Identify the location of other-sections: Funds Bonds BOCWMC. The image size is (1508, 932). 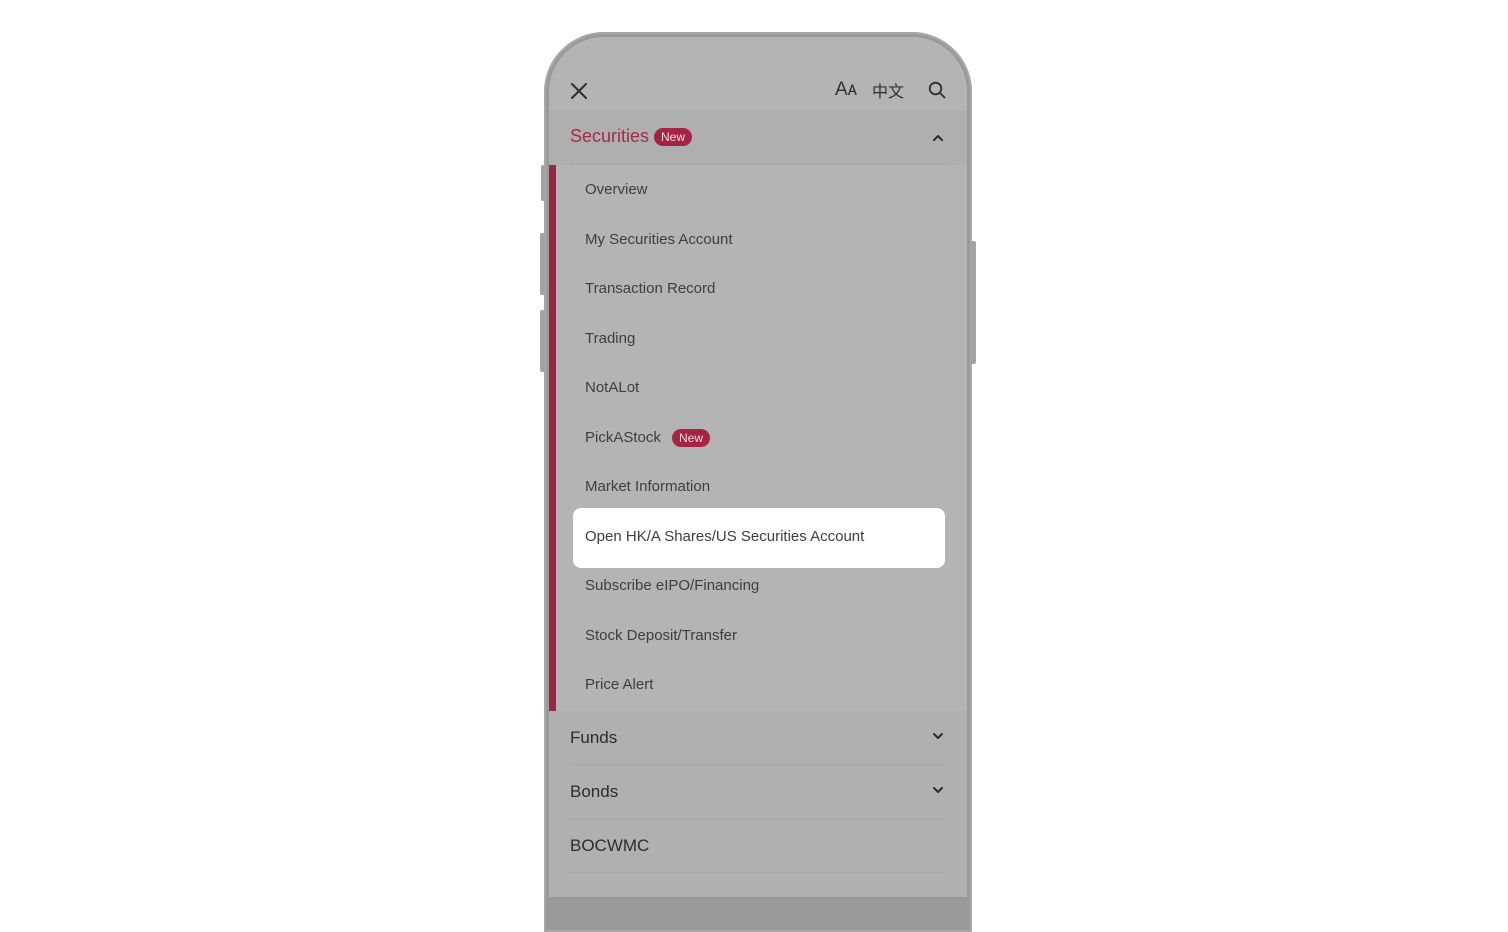
(758, 804).